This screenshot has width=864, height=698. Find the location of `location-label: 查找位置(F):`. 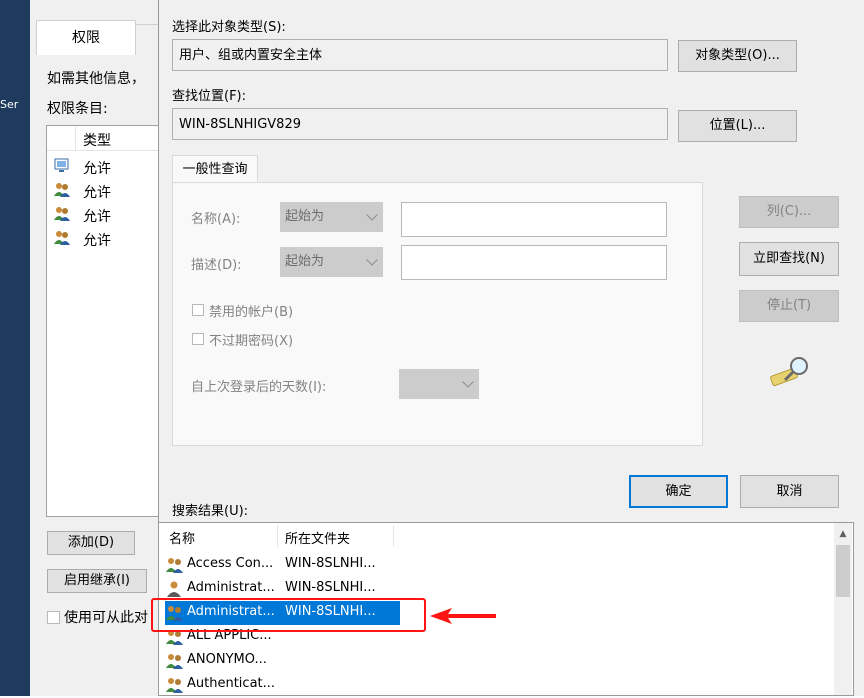

location-label: 查找位置(F): is located at coordinates (209, 96).